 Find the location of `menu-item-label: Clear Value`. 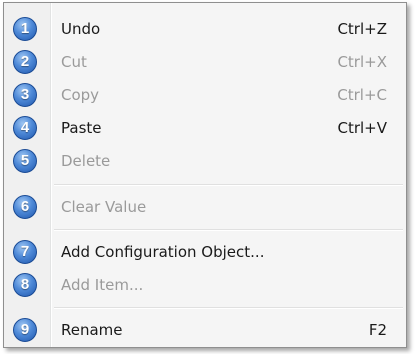

menu-item-label: Clear Value is located at coordinates (104, 207).